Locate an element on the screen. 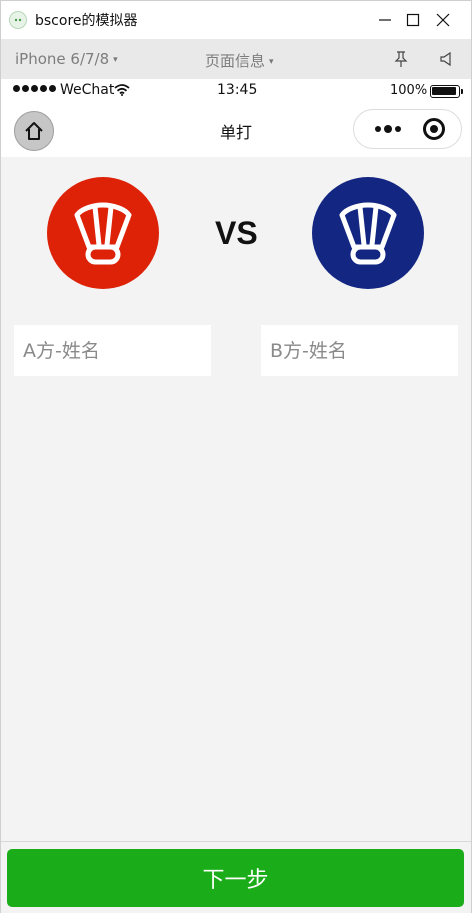  window-title: bscore的模拟器 is located at coordinates (86, 21).